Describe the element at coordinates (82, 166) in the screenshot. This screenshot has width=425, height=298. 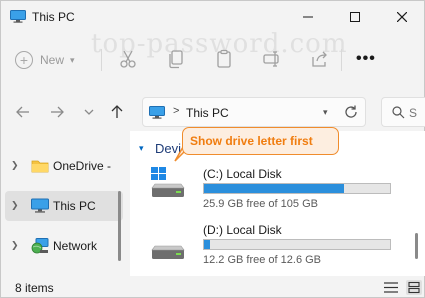
I see `nav-item-label: OneDrive -` at that location.